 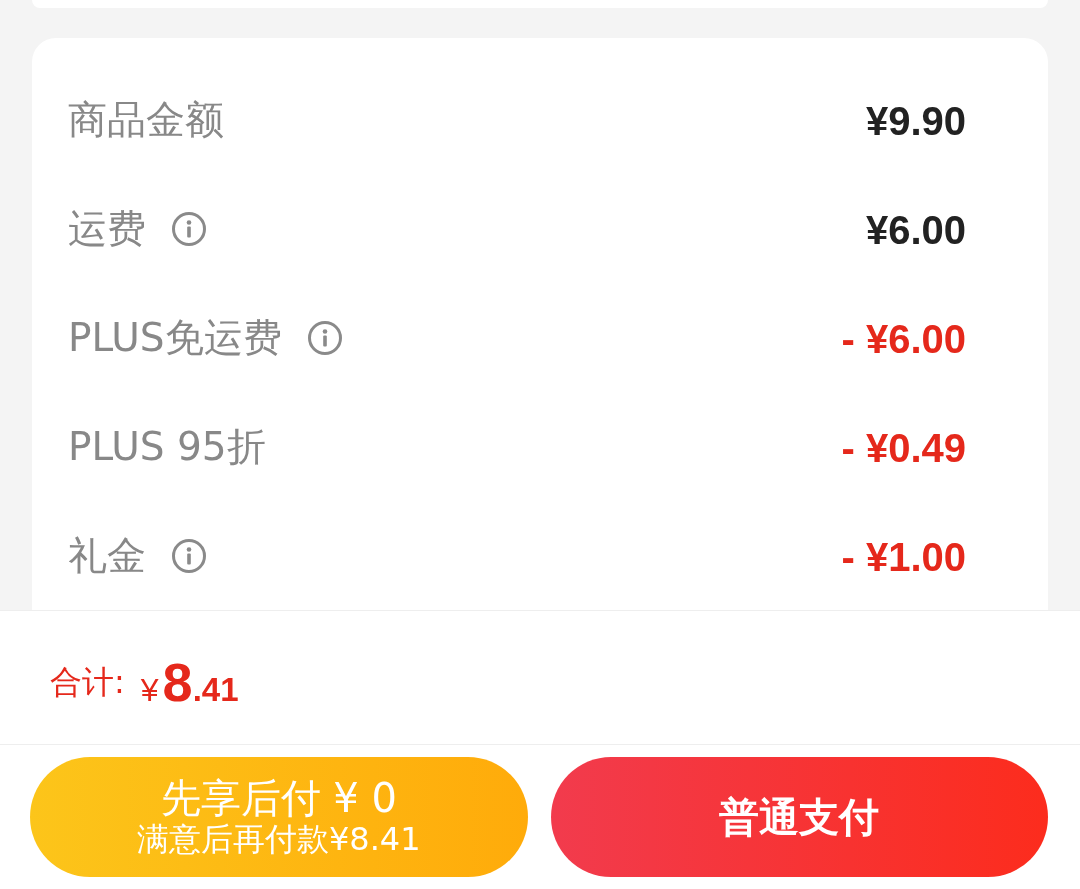 What do you see at coordinates (167, 447) in the screenshot?
I see `price-label: PLUS 95折` at bounding box center [167, 447].